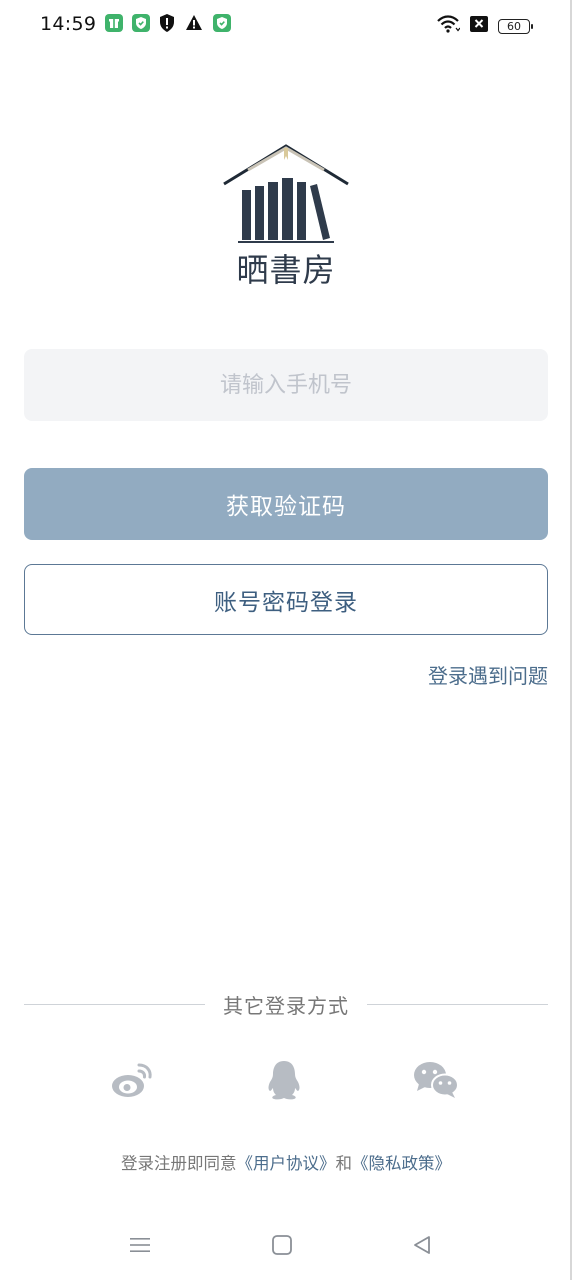  I want to click on agreement-conjunction: 和, so click(344, 1163).